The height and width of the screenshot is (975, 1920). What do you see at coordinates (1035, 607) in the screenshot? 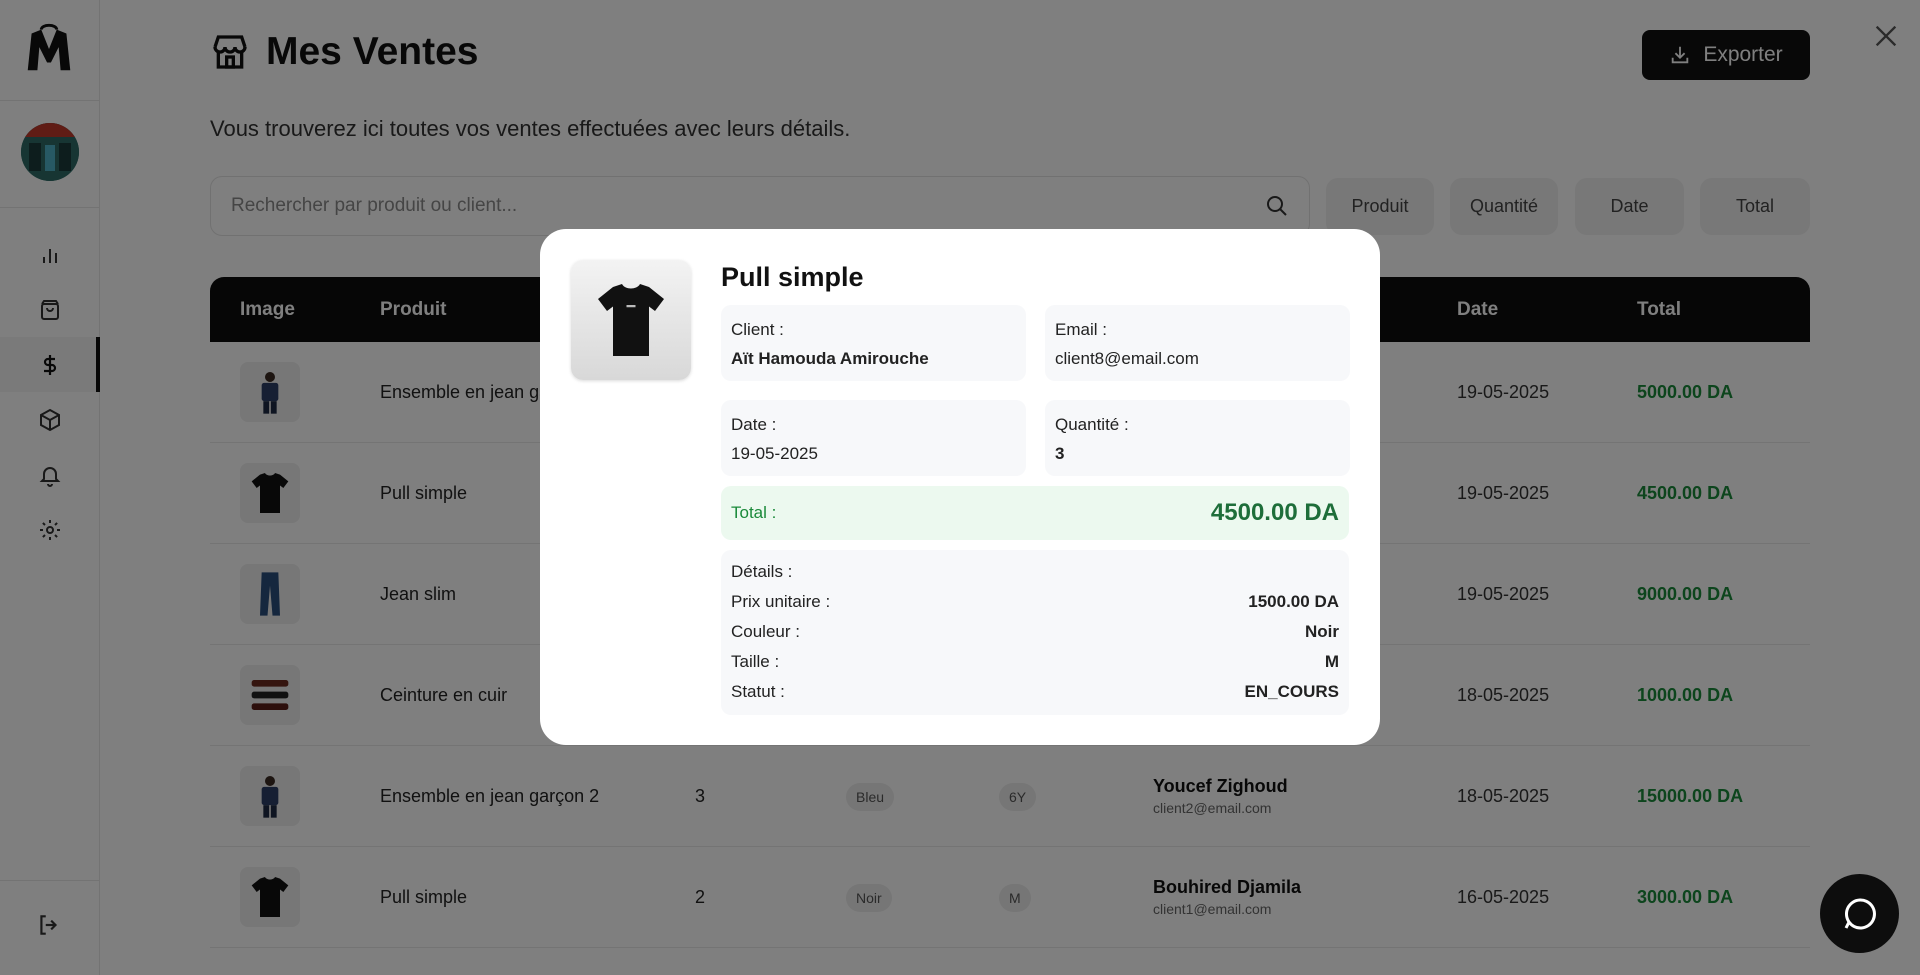
I see `detail-row: Prix unitaire : 1500.00 DA` at bounding box center [1035, 607].